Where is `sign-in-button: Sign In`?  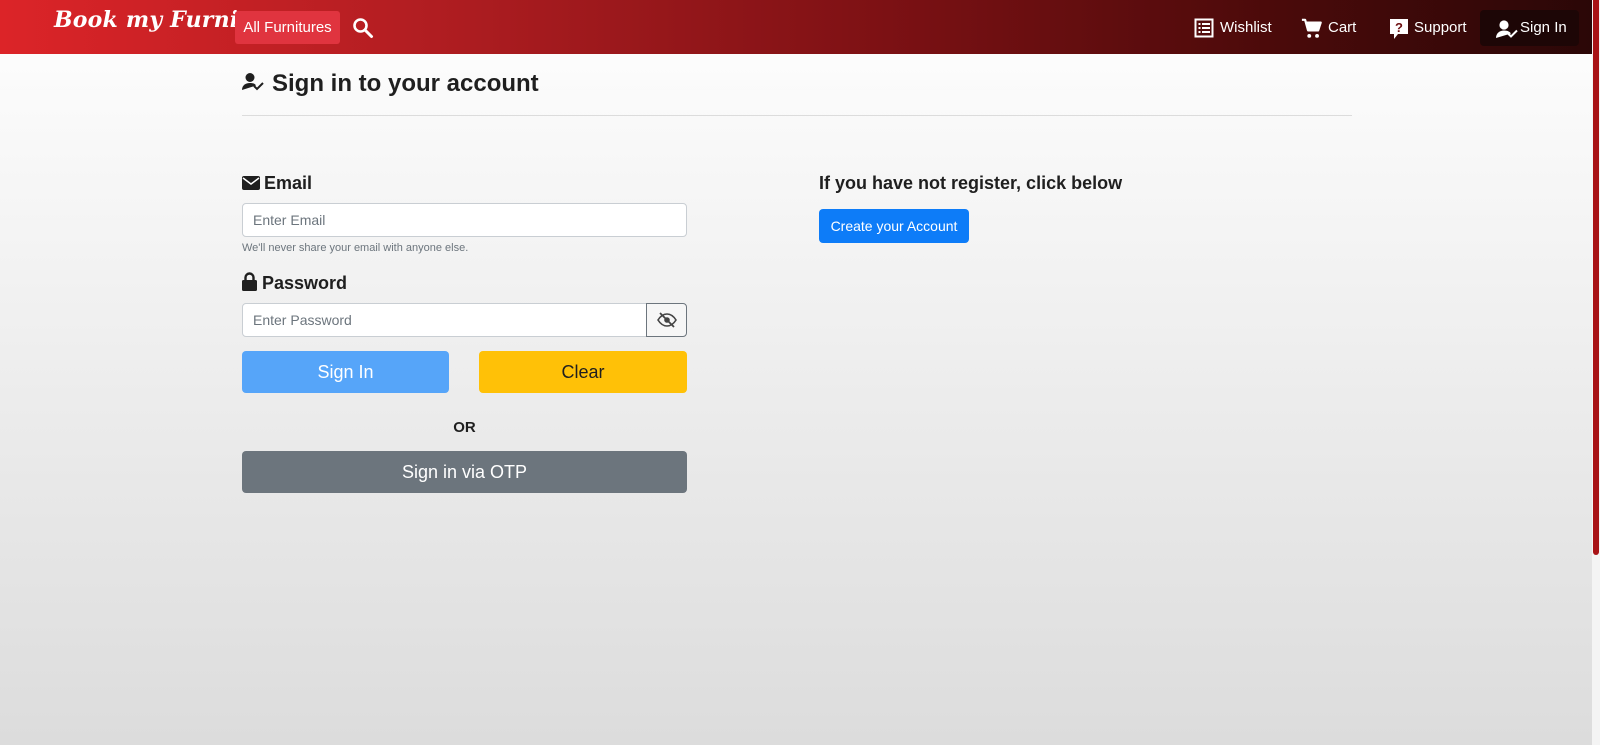
sign-in-button: Sign In is located at coordinates (345, 372).